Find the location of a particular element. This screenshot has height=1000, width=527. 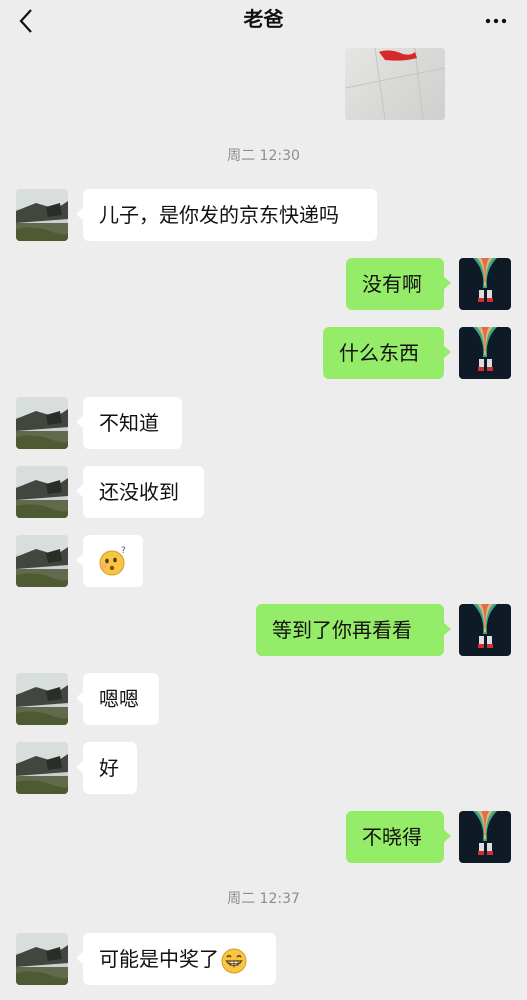

confused-face-emoji: ? is located at coordinates (112, 561).